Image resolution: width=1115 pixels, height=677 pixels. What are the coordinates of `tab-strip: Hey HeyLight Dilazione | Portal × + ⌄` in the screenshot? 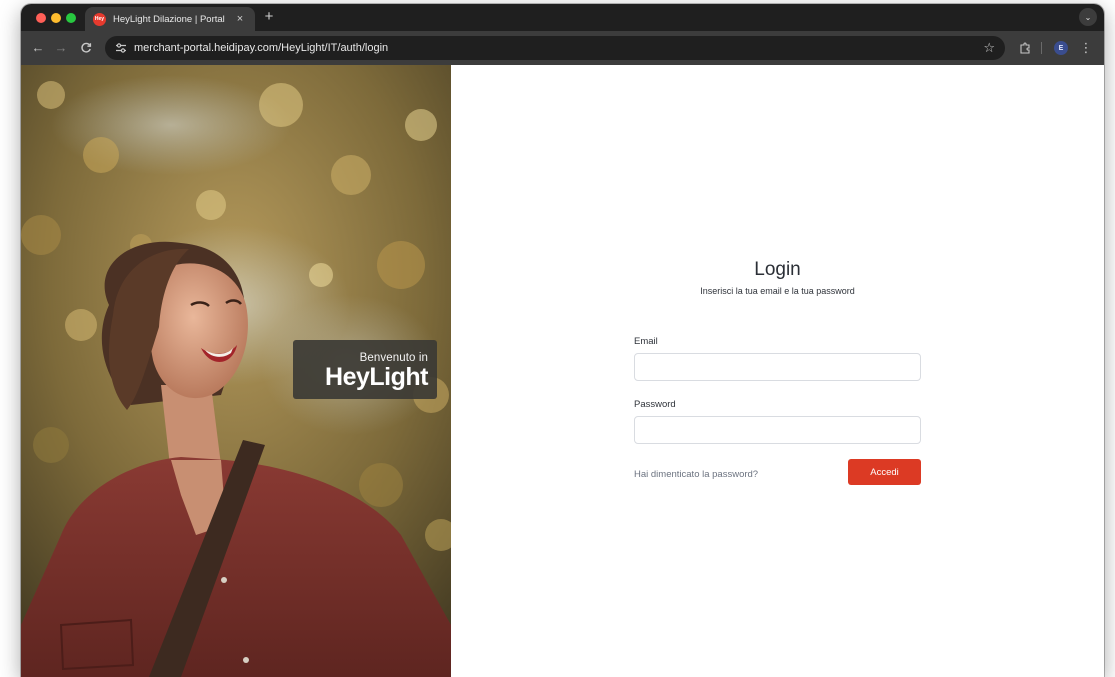 It's located at (562, 17).